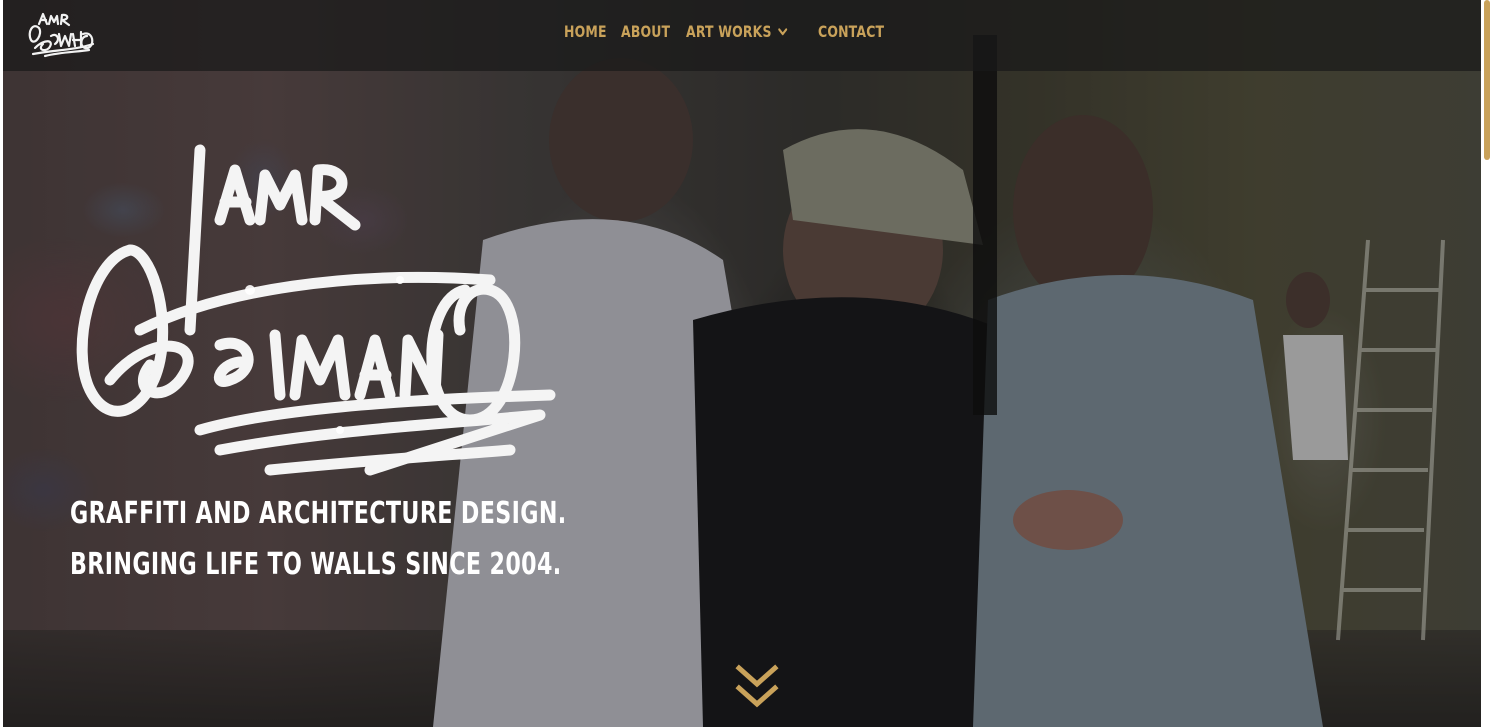 The height and width of the screenshot is (727, 1493). I want to click on nav-home-label: HOME, so click(585, 31).